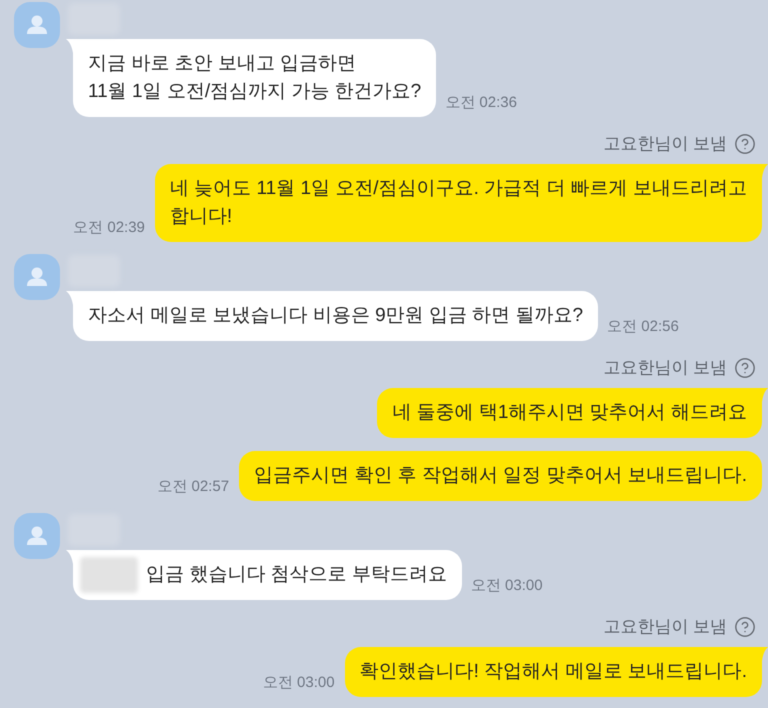  I want to click on message-time: 오전 02:36, so click(481, 103).